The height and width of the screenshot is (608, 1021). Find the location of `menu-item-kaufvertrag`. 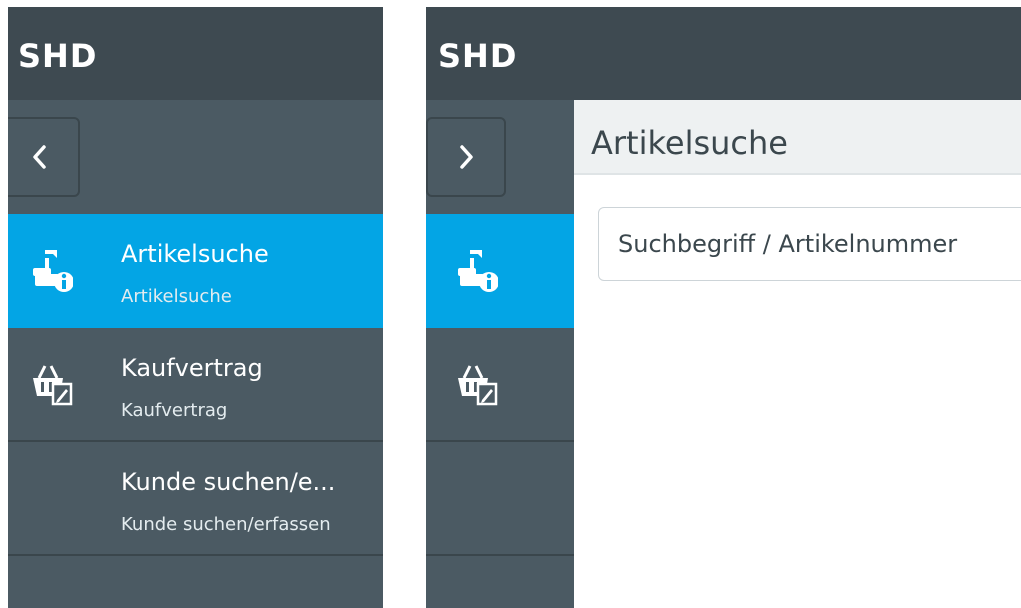

menu-item-kaufvertrag is located at coordinates (500, 385).